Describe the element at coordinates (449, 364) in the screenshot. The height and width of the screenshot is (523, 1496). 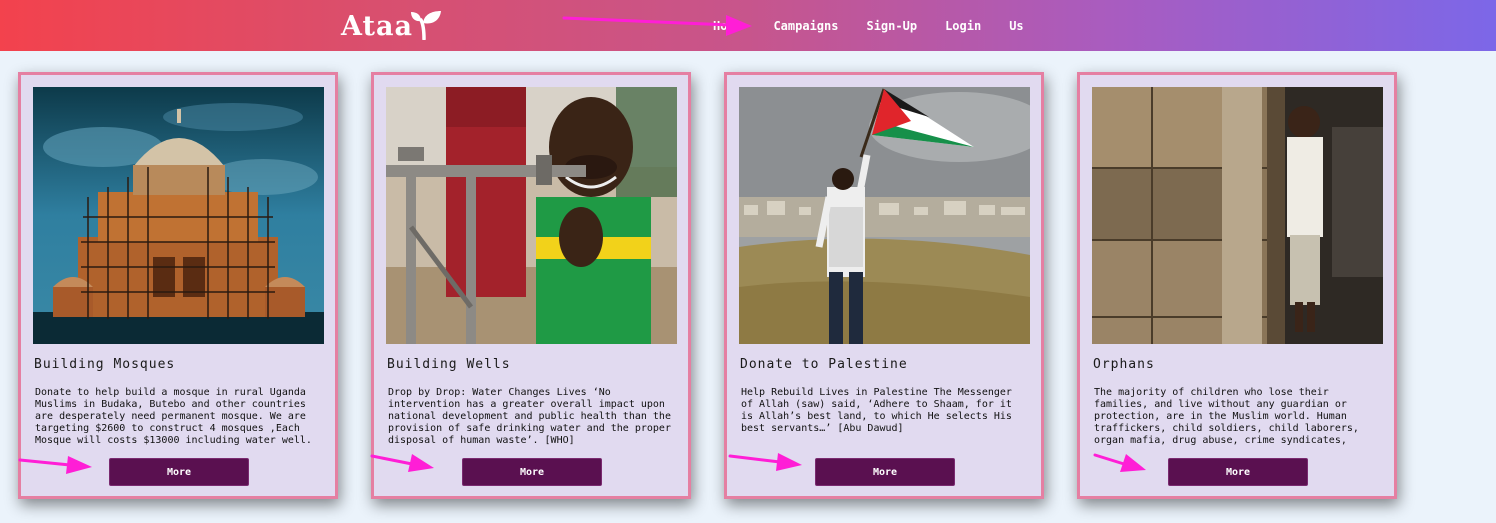
I see `card-title: Building Wells` at that location.